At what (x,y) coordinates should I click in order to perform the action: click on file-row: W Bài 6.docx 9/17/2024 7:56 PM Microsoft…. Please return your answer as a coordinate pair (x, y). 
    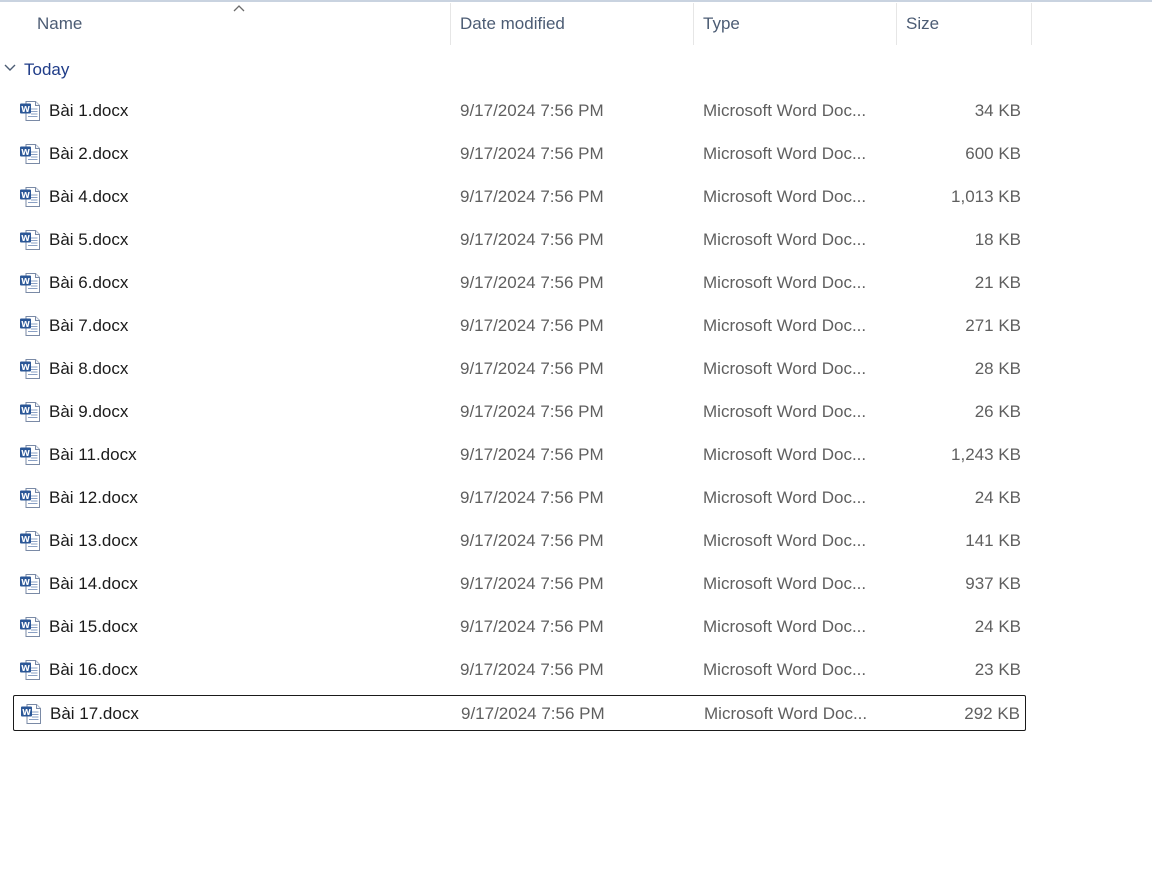
    Looking at the image, I should click on (519, 283).